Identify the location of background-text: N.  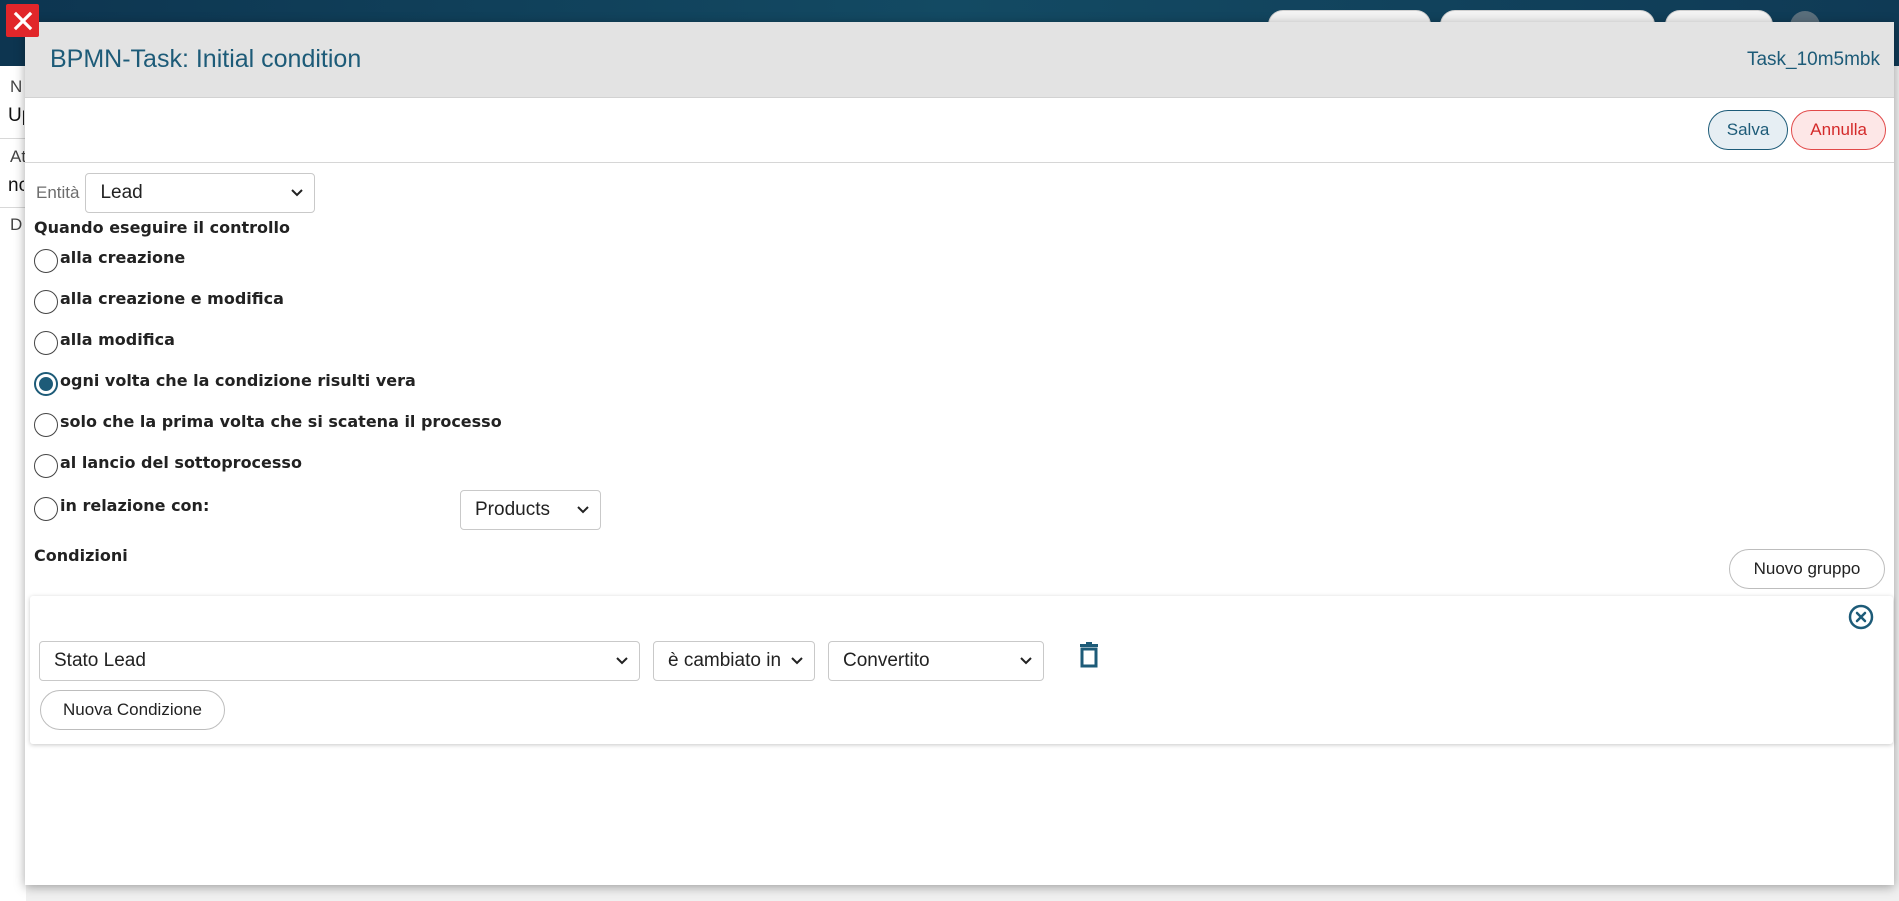
(16, 86).